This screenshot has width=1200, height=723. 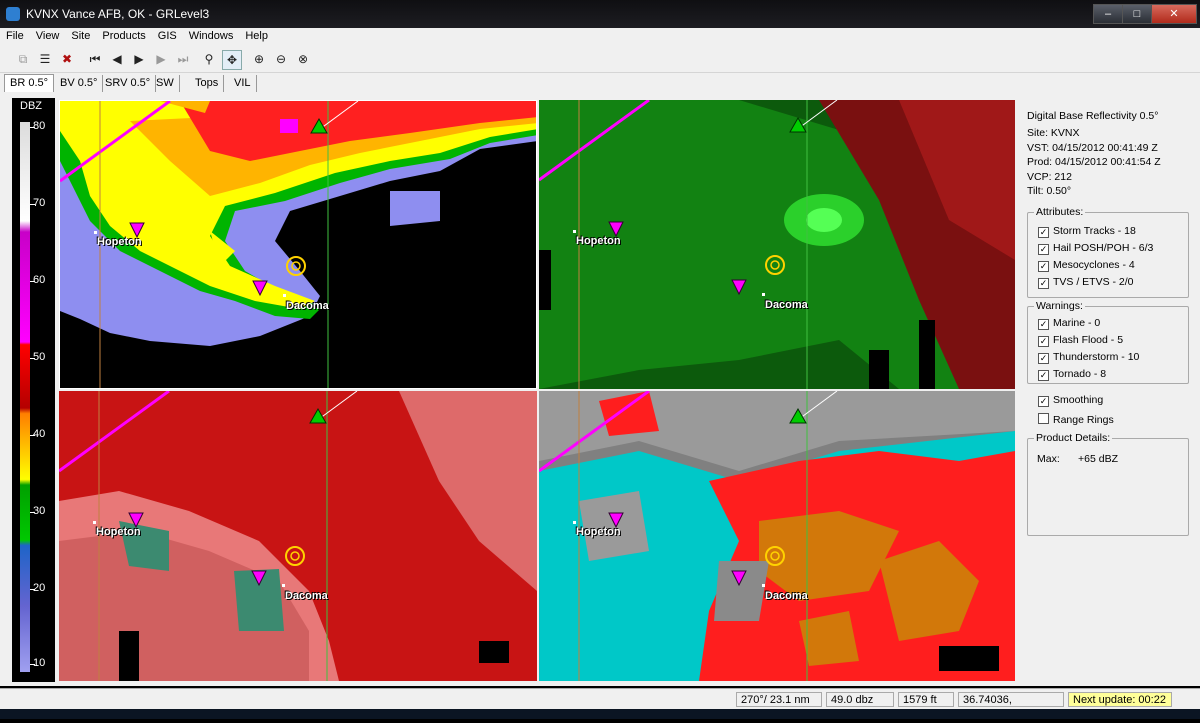 I want to click on smoothing-checkbox: ✓ Smoothing, so click(x=1070, y=400).